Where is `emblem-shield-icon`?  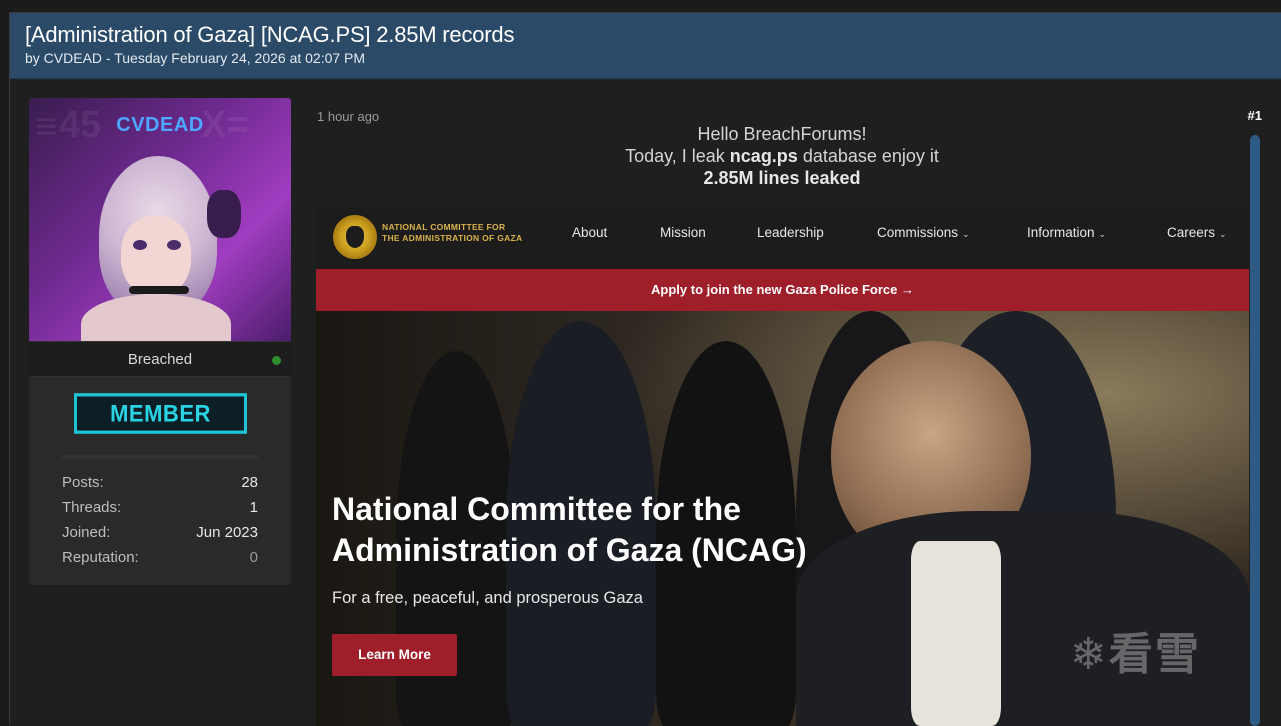
emblem-shield-icon is located at coordinates (355, 237).